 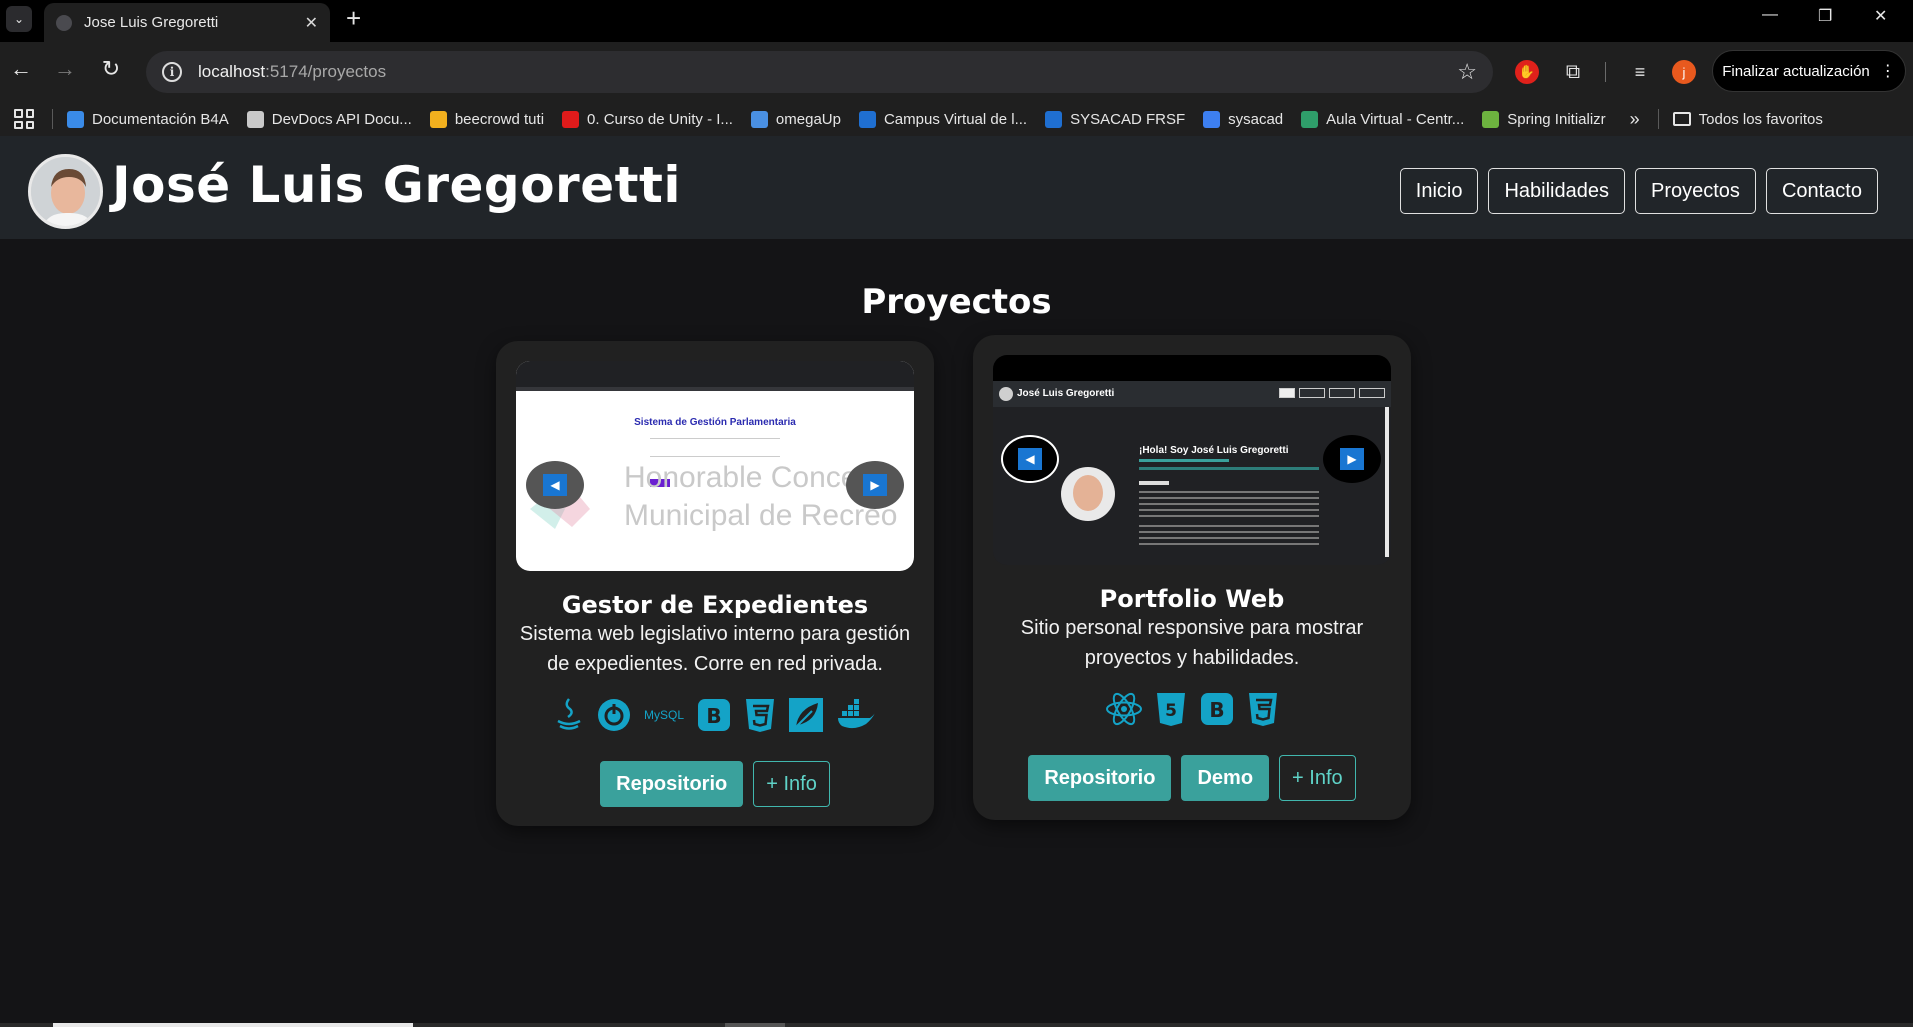 I want to click on nav-proyectos: Proyectos, so click(x=1695, y=191).